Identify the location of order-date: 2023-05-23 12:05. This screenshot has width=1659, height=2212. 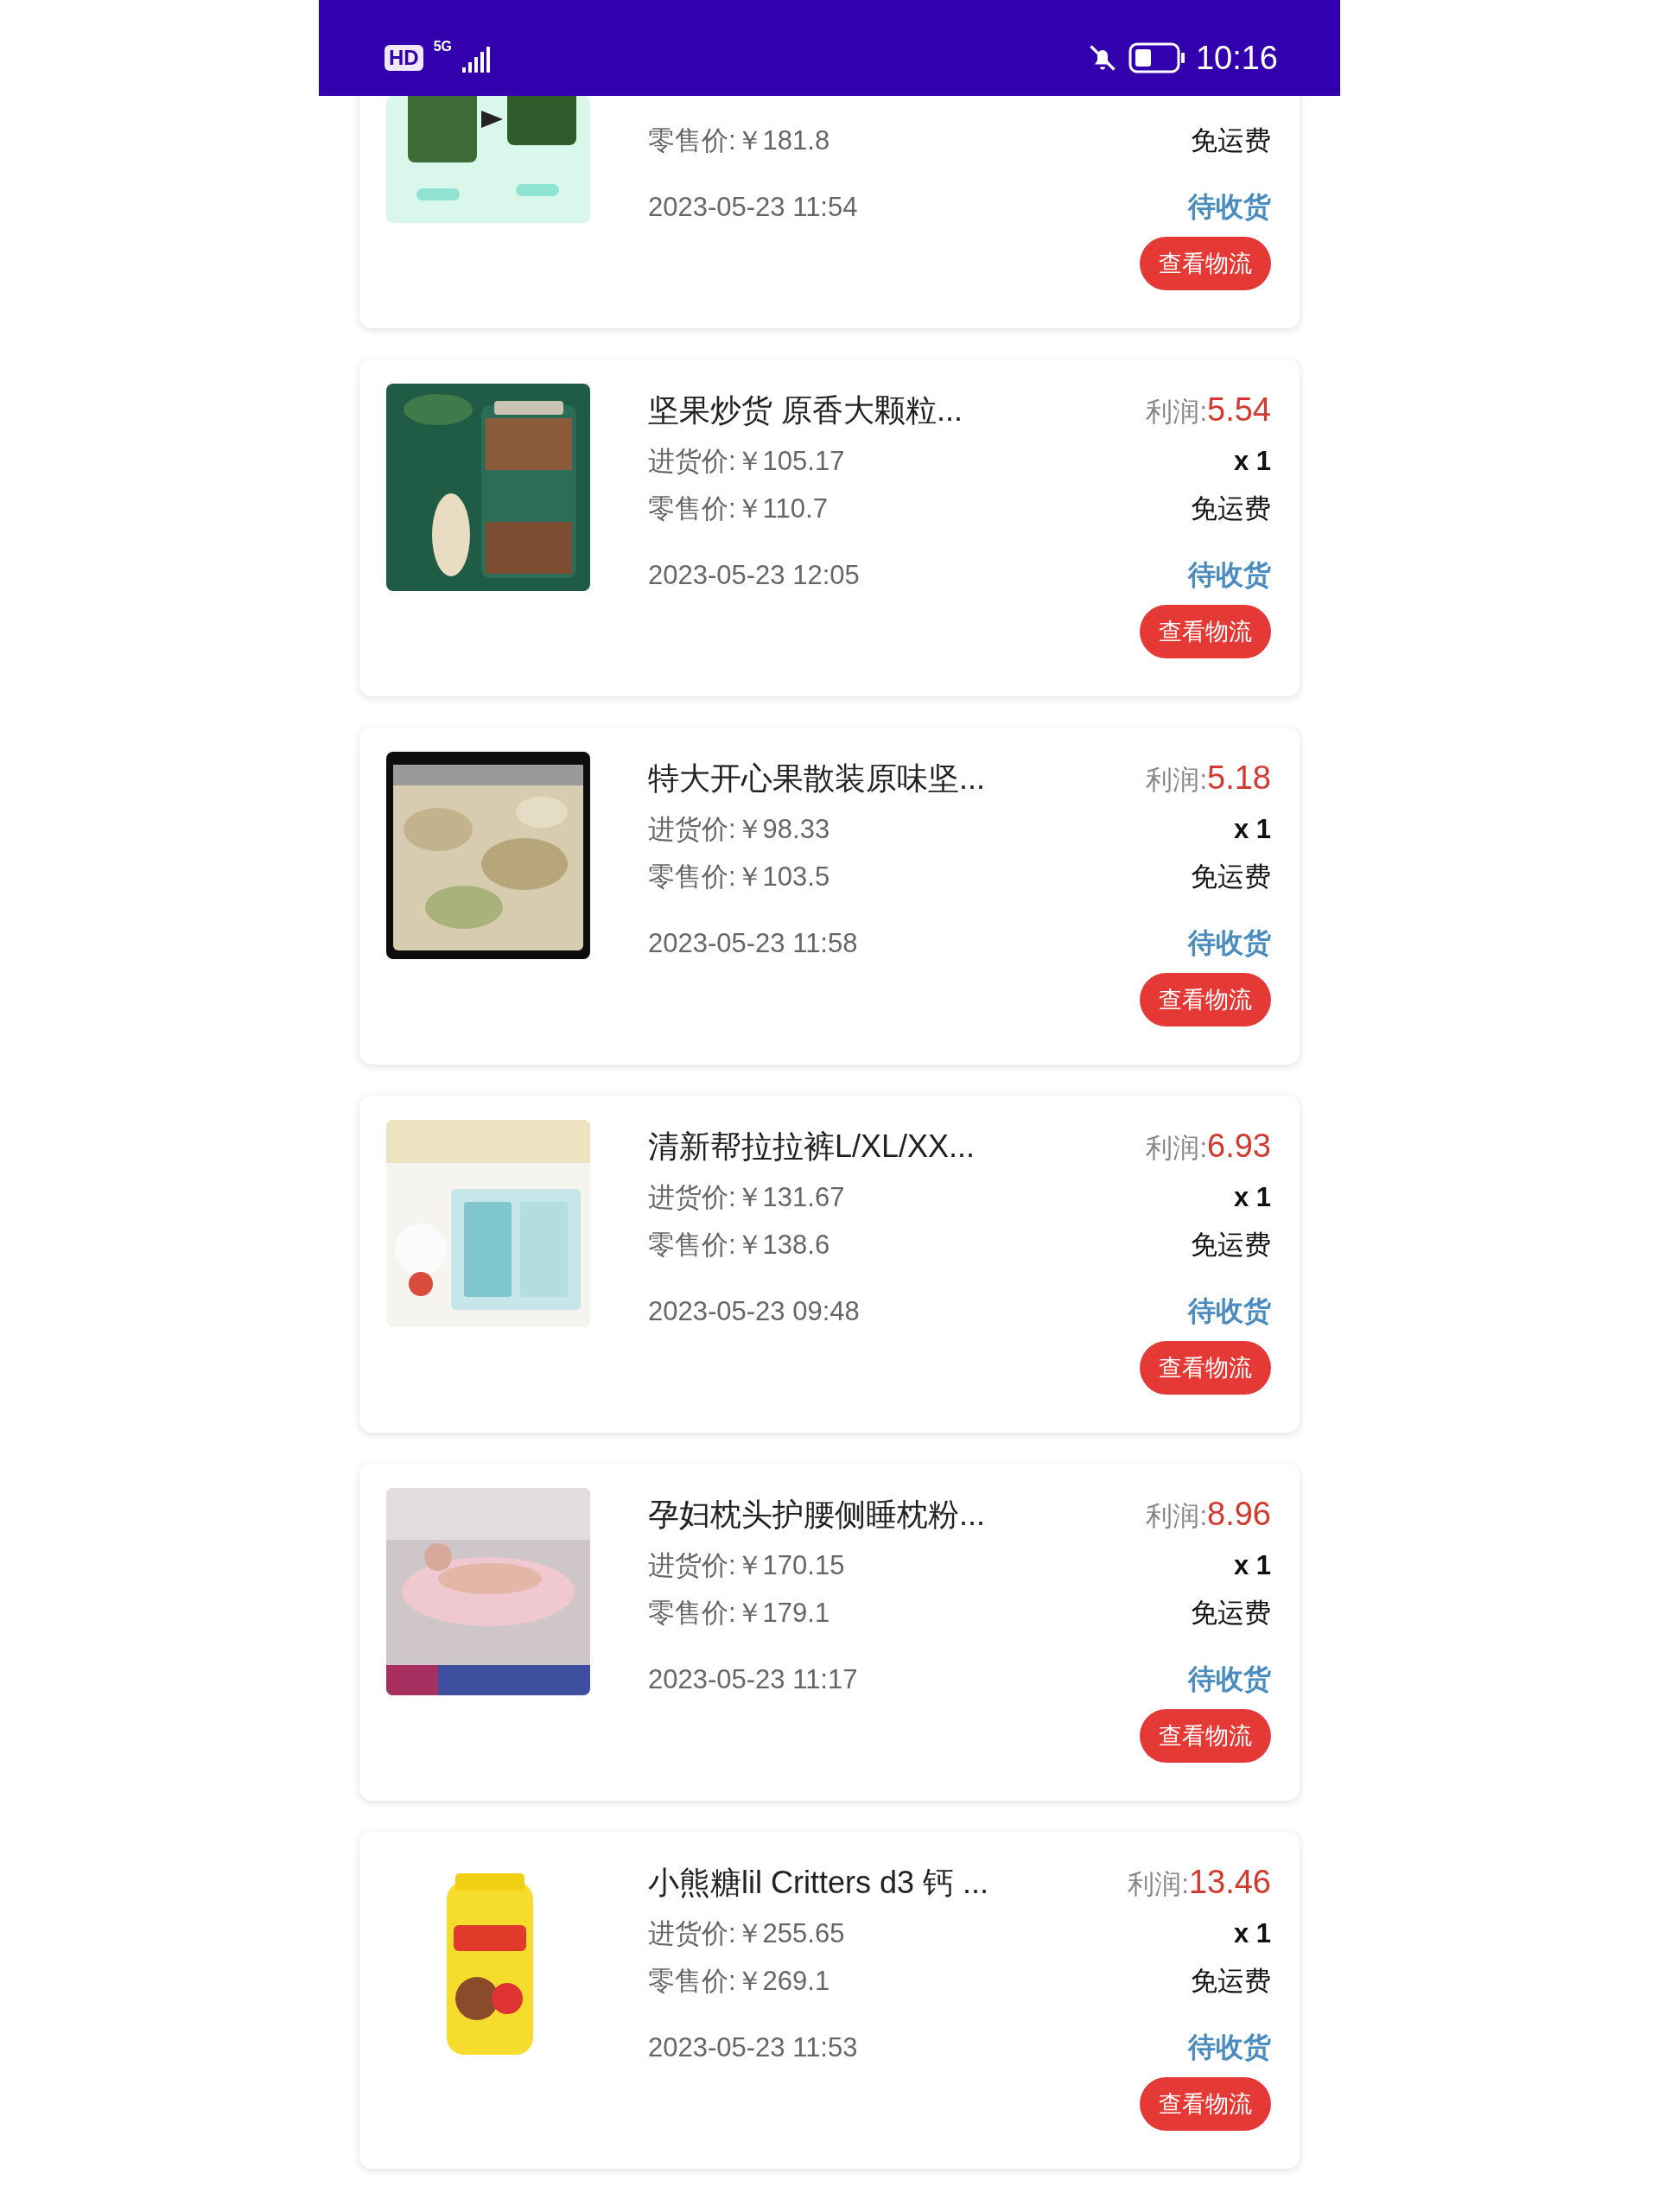
(754, 575).